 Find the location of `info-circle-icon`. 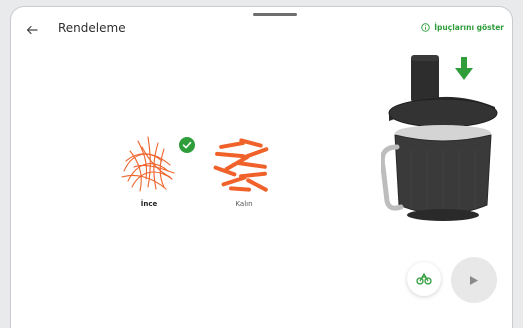

info-circle-icon is located at coordinates (425, 27).